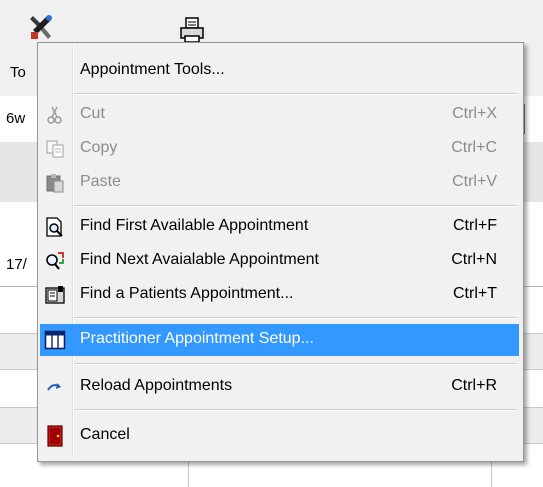 The height and width of the screenshot is (487, 543). Describe the element at coordinates (279, 115) in the screenshot. I see `menu-item-cut: Cut Ctrl+X` at that location.